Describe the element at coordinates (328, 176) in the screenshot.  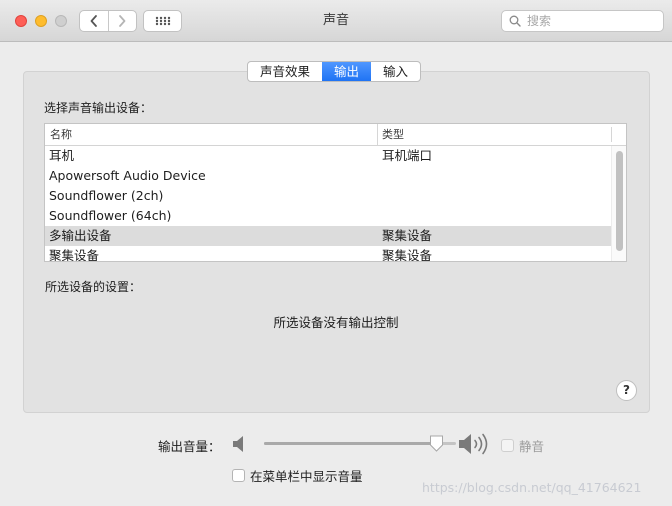
I see `table-row: Apowersoft Audio Device` at that location.